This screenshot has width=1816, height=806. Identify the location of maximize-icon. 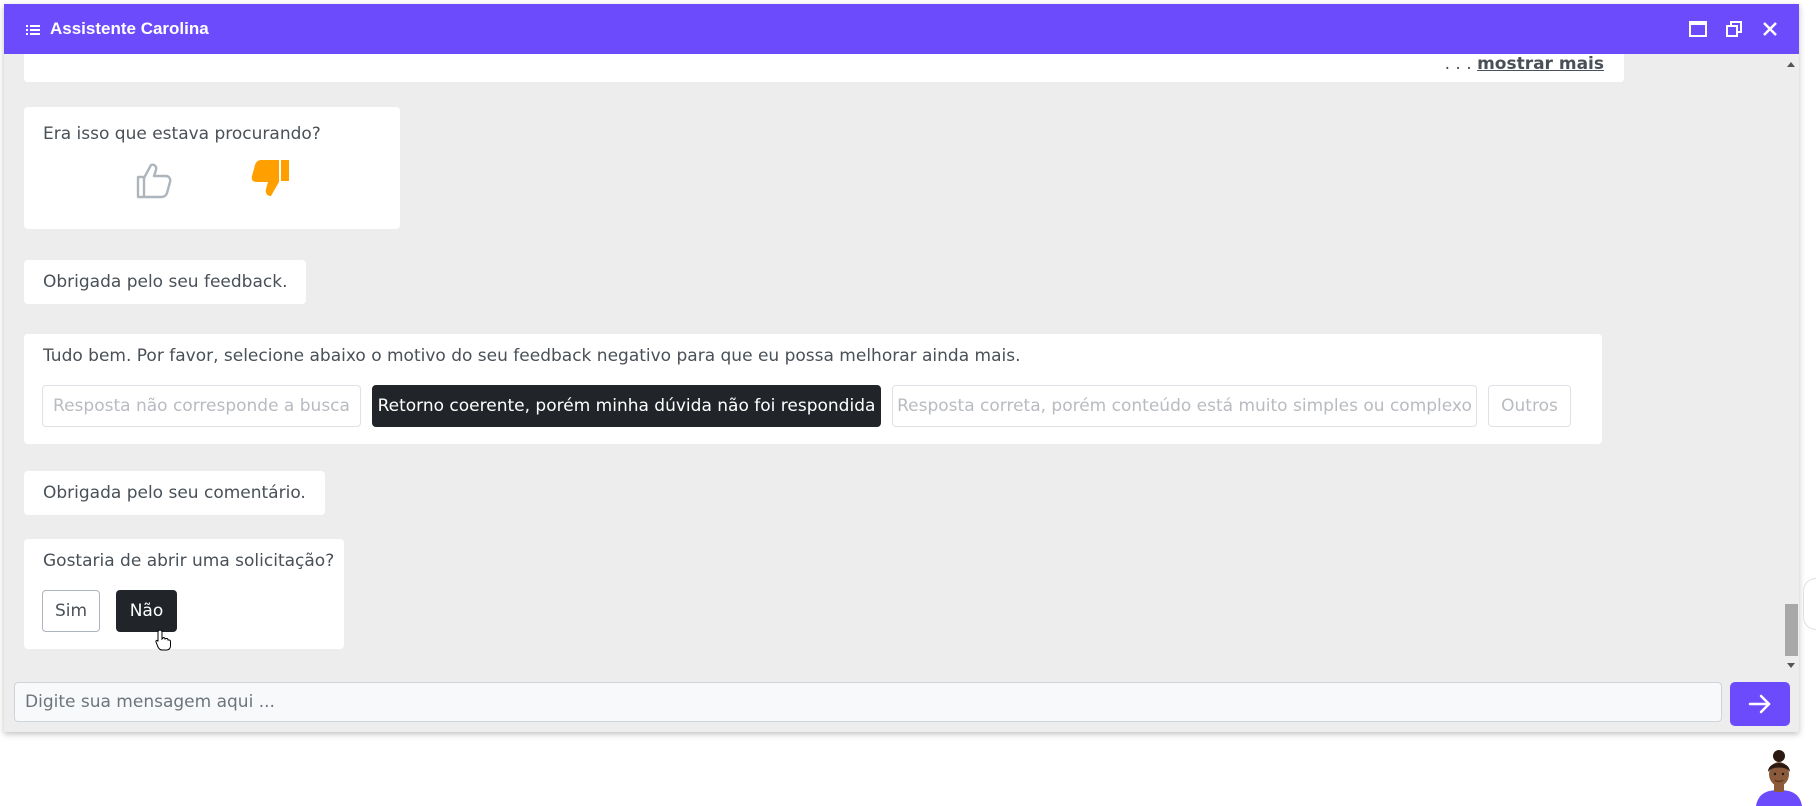
(1698, 29).